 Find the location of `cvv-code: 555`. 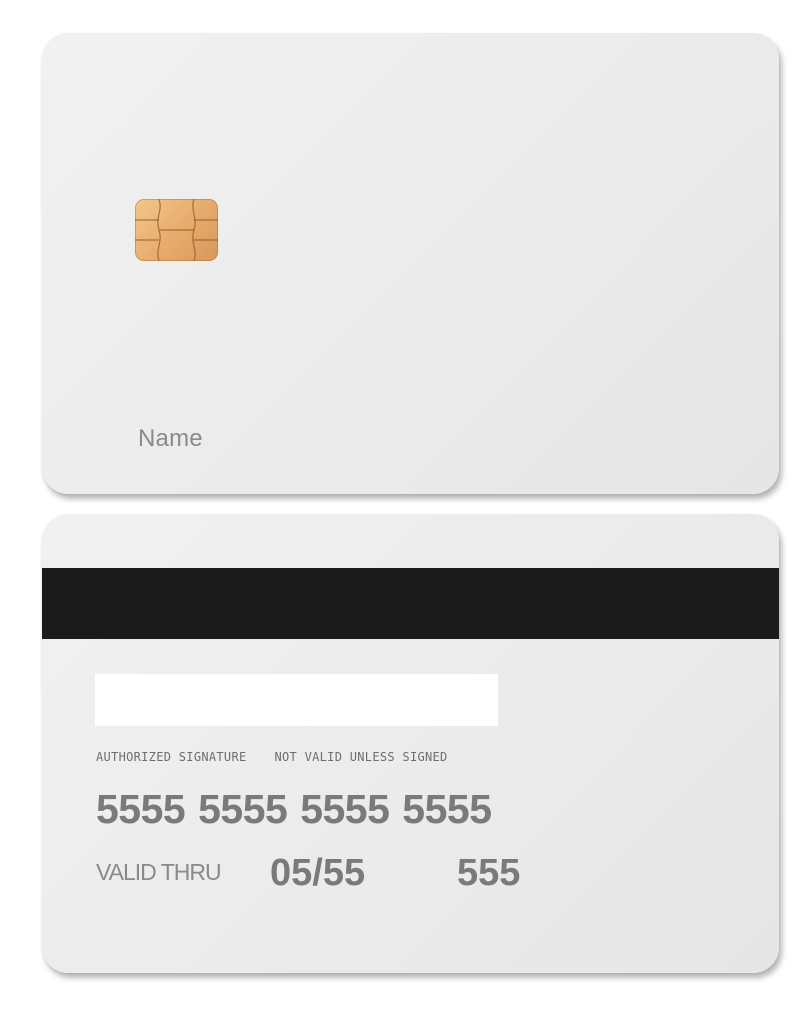

cvv-code: 555 is located at coordinates (489, 873).